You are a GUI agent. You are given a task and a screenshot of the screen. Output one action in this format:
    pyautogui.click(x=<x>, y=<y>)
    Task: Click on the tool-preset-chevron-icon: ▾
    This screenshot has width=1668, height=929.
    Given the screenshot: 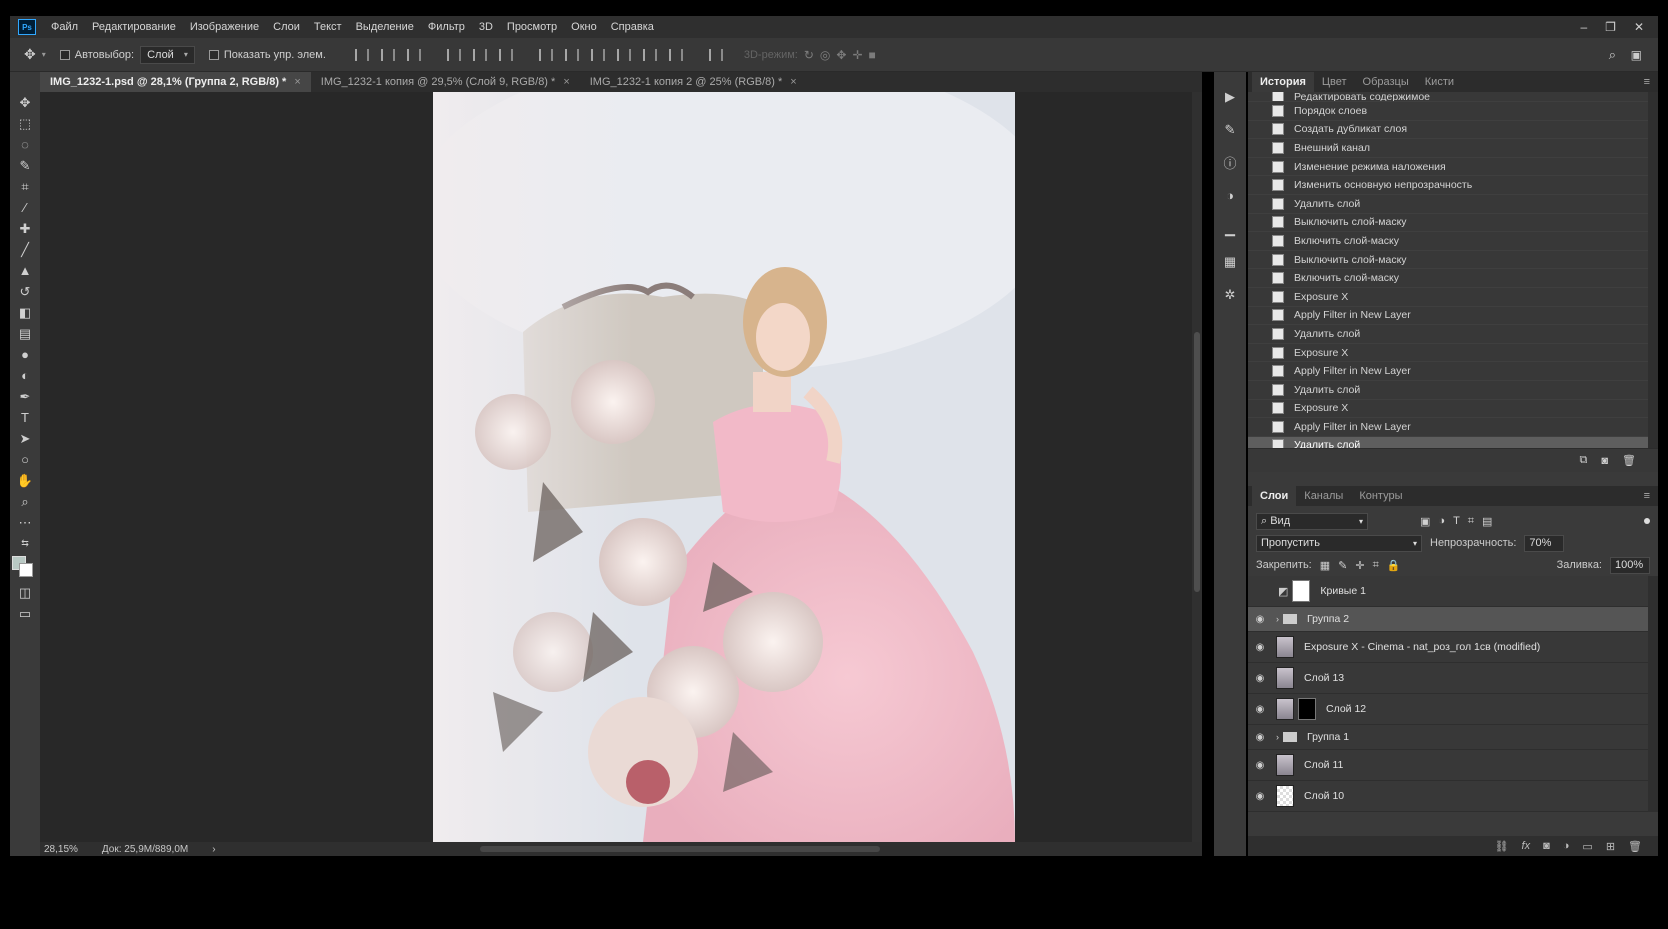 What is the action you would take?
    pyautogui.click(x=44, y=54)
    